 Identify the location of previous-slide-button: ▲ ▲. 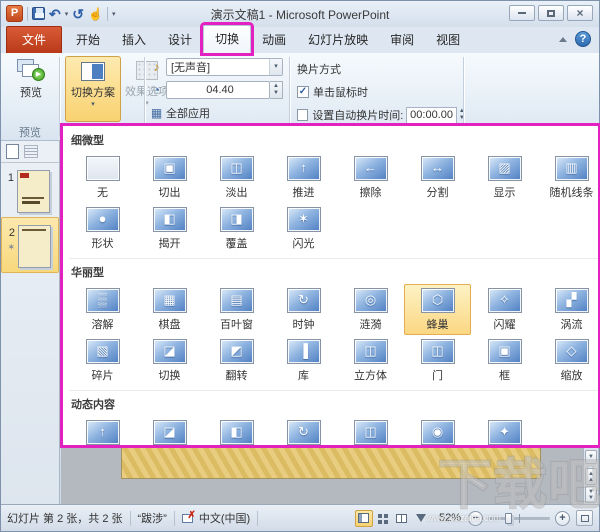
(591, 476).